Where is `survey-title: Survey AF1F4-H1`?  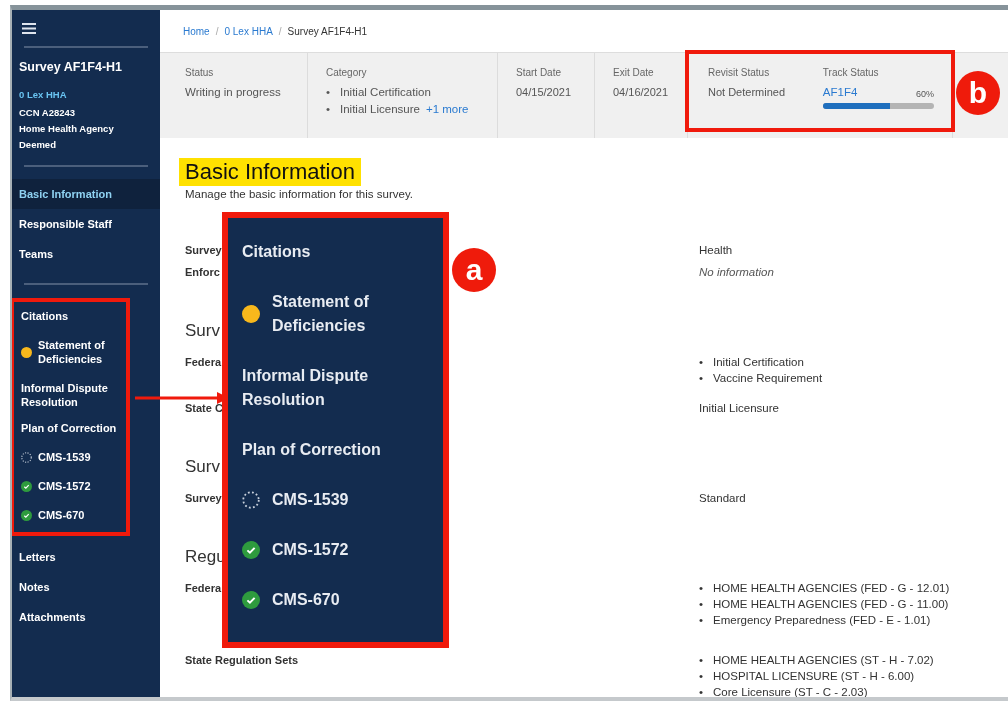 survey-title: Survey AF1F4-H1 is located at coordinates (71, 67).